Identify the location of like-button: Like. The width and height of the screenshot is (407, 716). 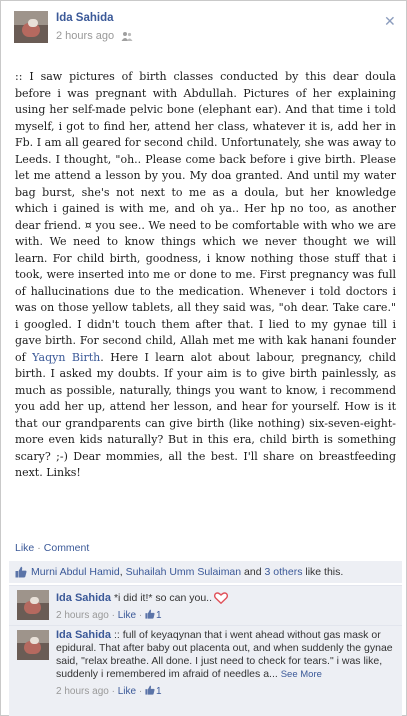
(24, 548).